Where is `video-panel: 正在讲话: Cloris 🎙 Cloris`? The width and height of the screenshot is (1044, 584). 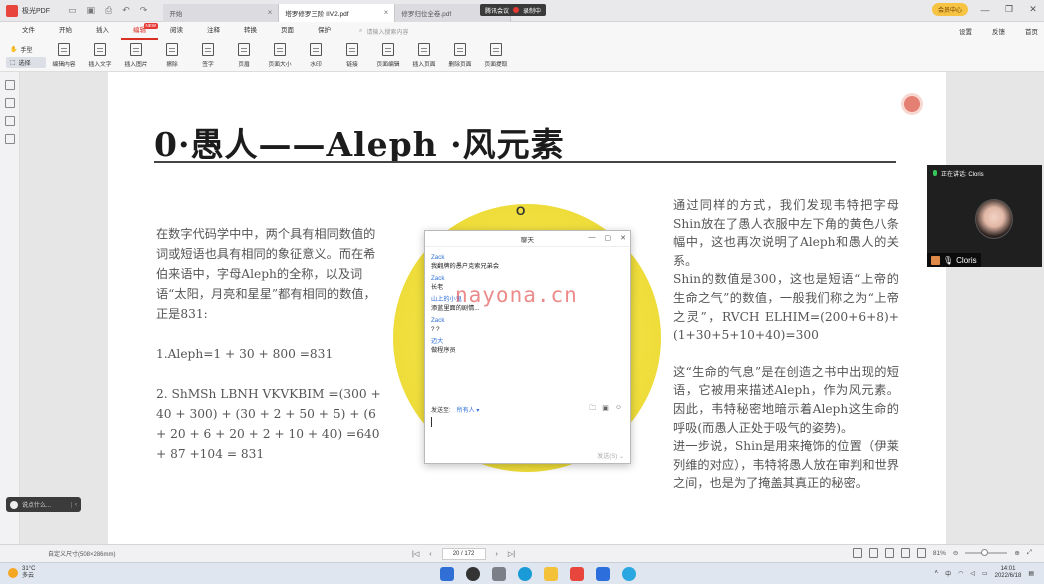 video-panel: 正在讲话: Cloris 🎙 Cloris is located at coordinates (984, 216).